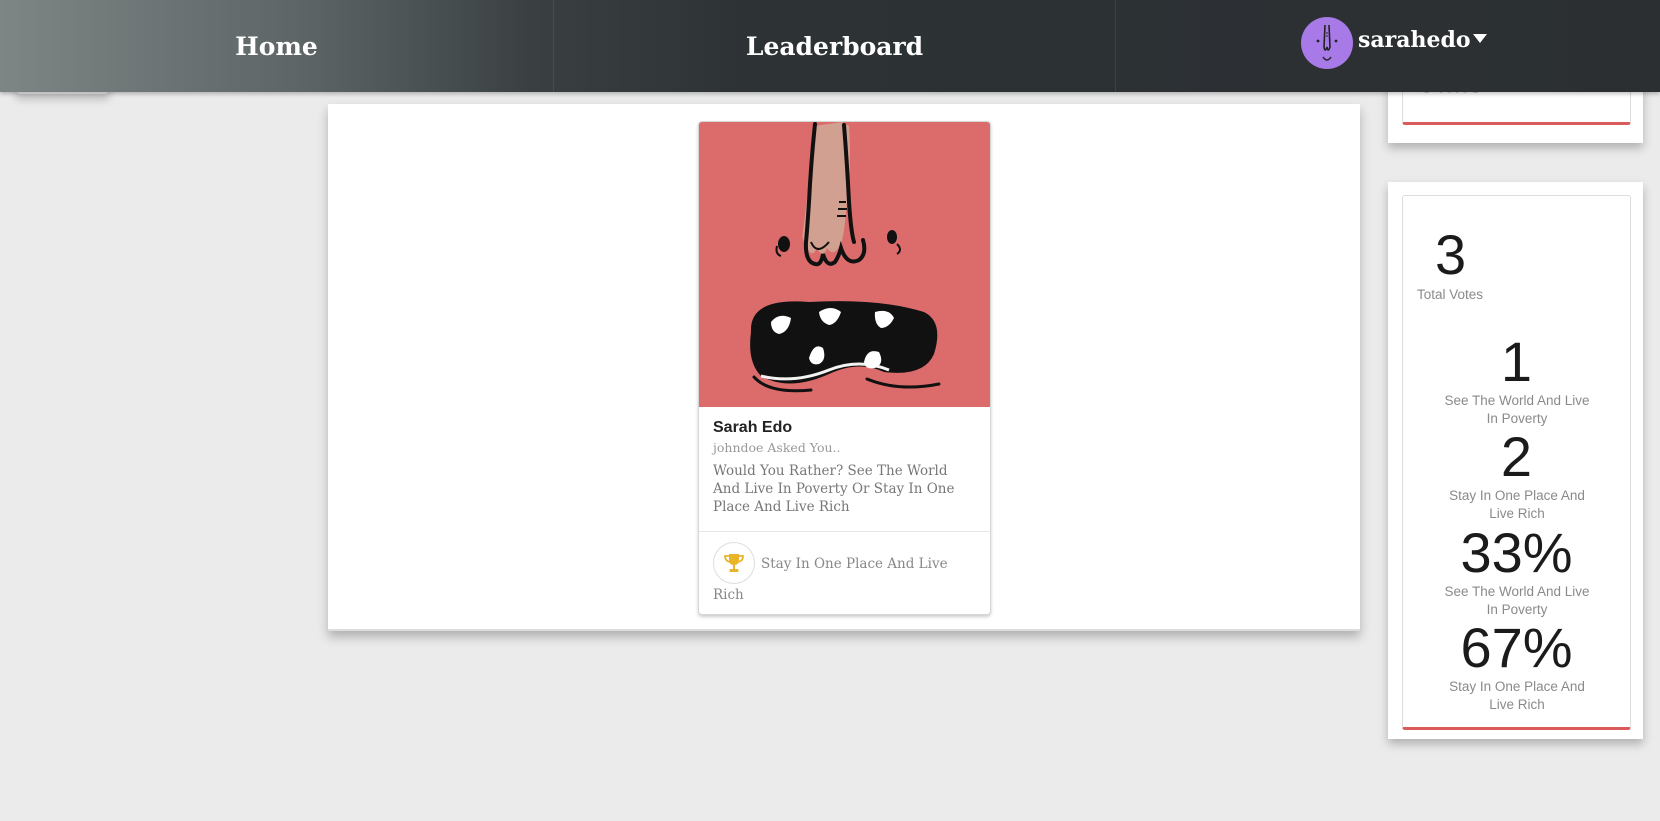  What do you see at coordinates (834, 46) in the screenshot?
I see `nav-leaderboard-link: Leaderboard` at bounding box center [834, 46].